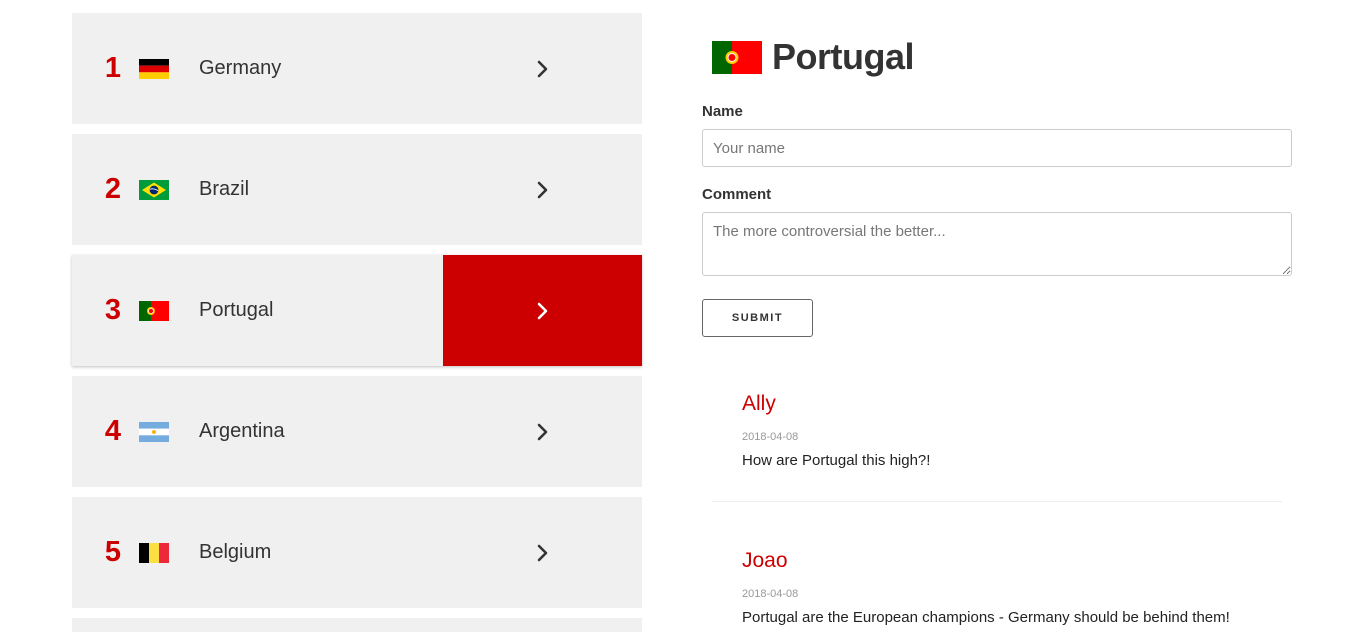 The image size is (1353, 632). I want to click on comment-label: Comment, so click(737, 194).